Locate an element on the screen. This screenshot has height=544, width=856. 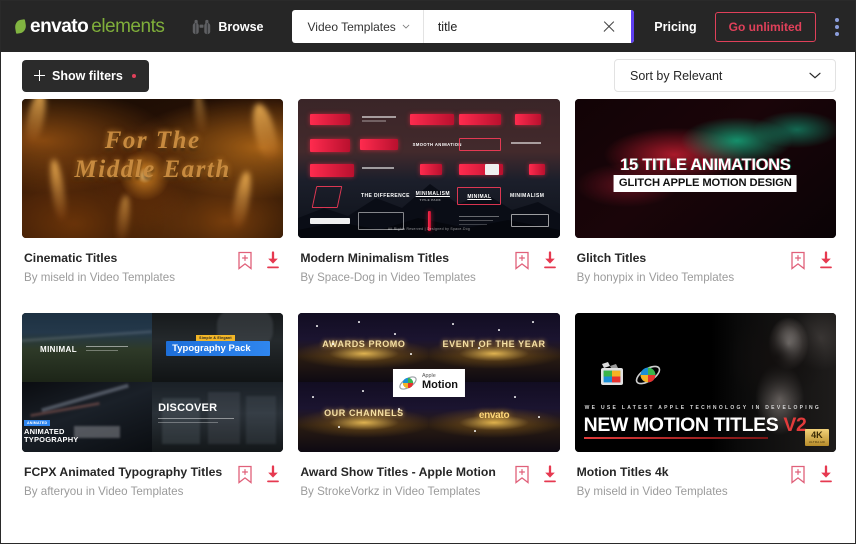
thumb-art-line2: Middle Earth is located at coordinates (152, 169).